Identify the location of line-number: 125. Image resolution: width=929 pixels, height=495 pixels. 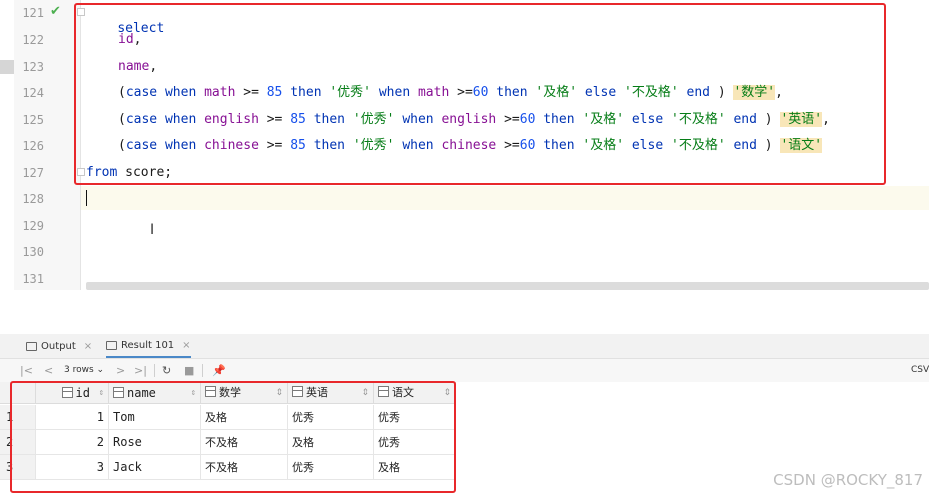
(33, 120).